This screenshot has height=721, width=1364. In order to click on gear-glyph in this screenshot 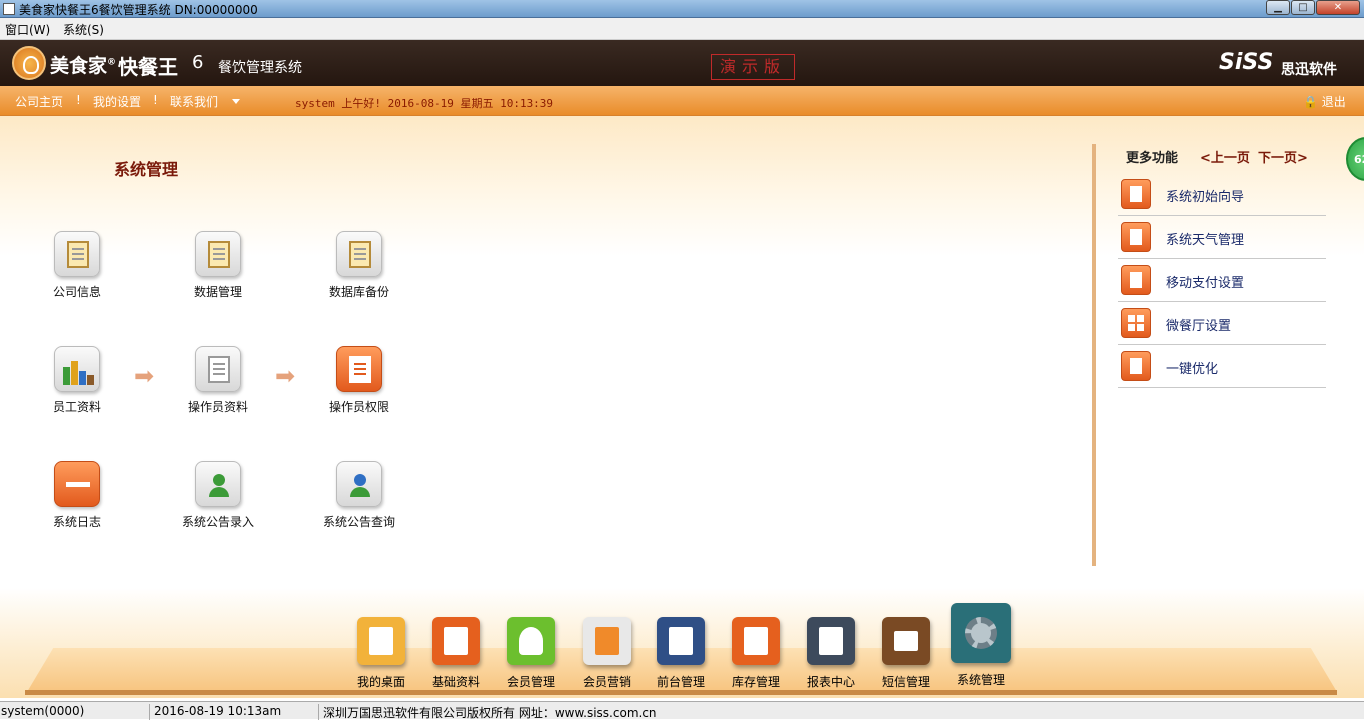, I will do `click(981, 633)`.